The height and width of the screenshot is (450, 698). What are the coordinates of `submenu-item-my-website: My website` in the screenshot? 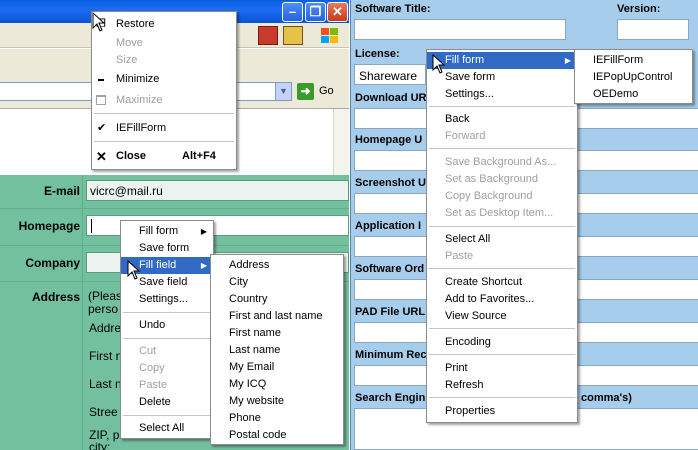 It's located at (277, 401).